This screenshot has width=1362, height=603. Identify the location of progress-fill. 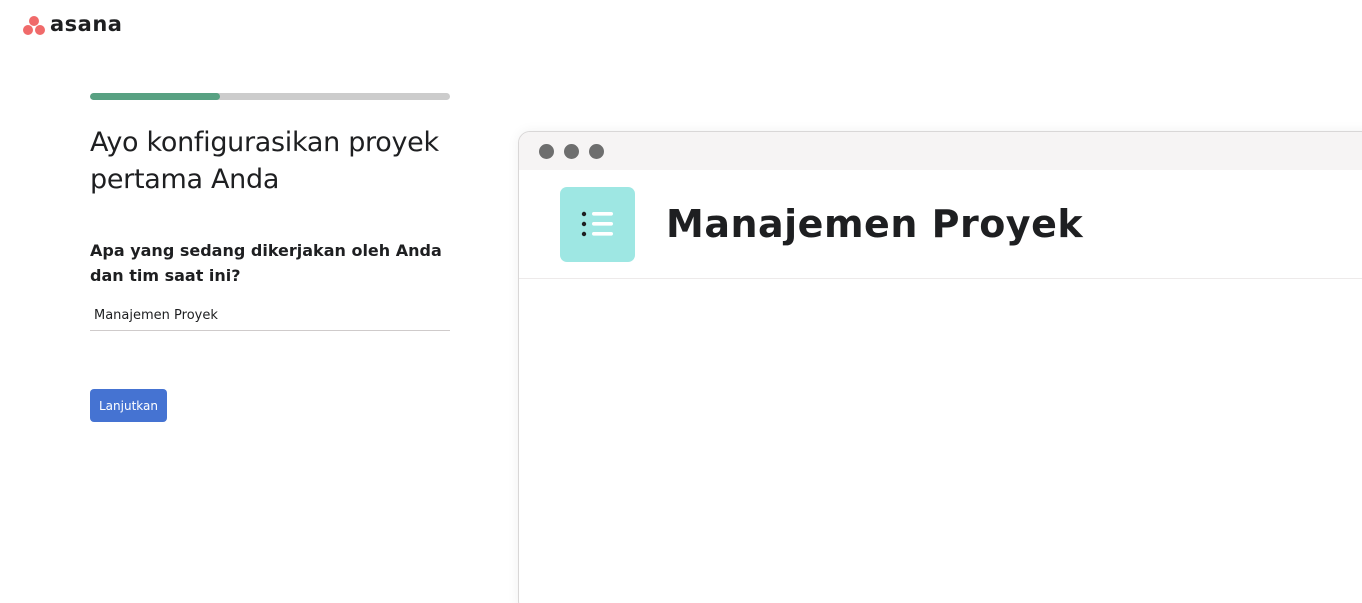
(155, 96).